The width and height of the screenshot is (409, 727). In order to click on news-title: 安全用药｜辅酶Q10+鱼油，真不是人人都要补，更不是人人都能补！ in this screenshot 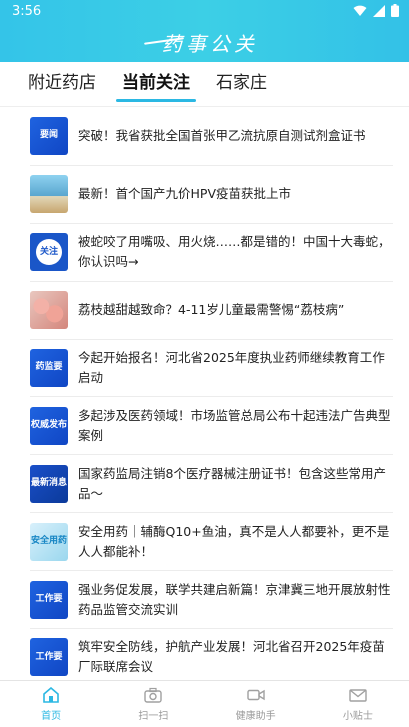, I will do `click(234, 541)`.